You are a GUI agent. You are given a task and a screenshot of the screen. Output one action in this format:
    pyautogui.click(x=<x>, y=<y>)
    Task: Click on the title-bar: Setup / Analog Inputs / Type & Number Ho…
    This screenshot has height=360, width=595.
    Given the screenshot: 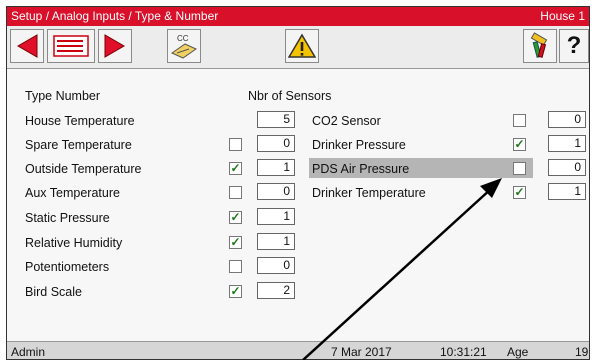 What is the action you would take?
    pyautogui.click(x=298, y=16)
    